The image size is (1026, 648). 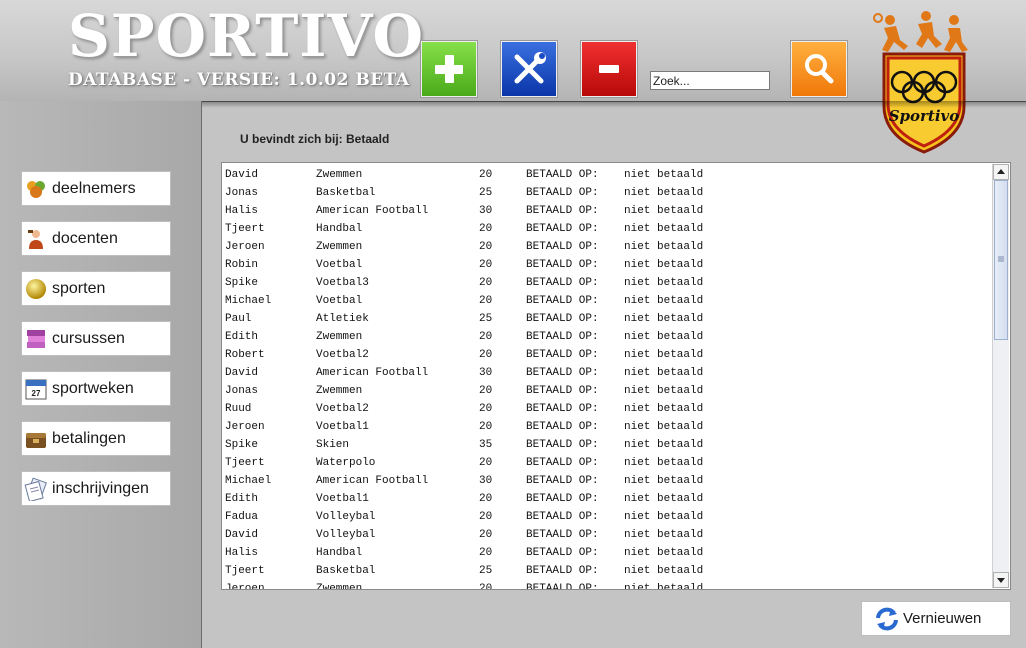 What do you see at coordinates (486, 481) in the screenshot?
I see `row-amount: 30` at bounding box center [486, 481].